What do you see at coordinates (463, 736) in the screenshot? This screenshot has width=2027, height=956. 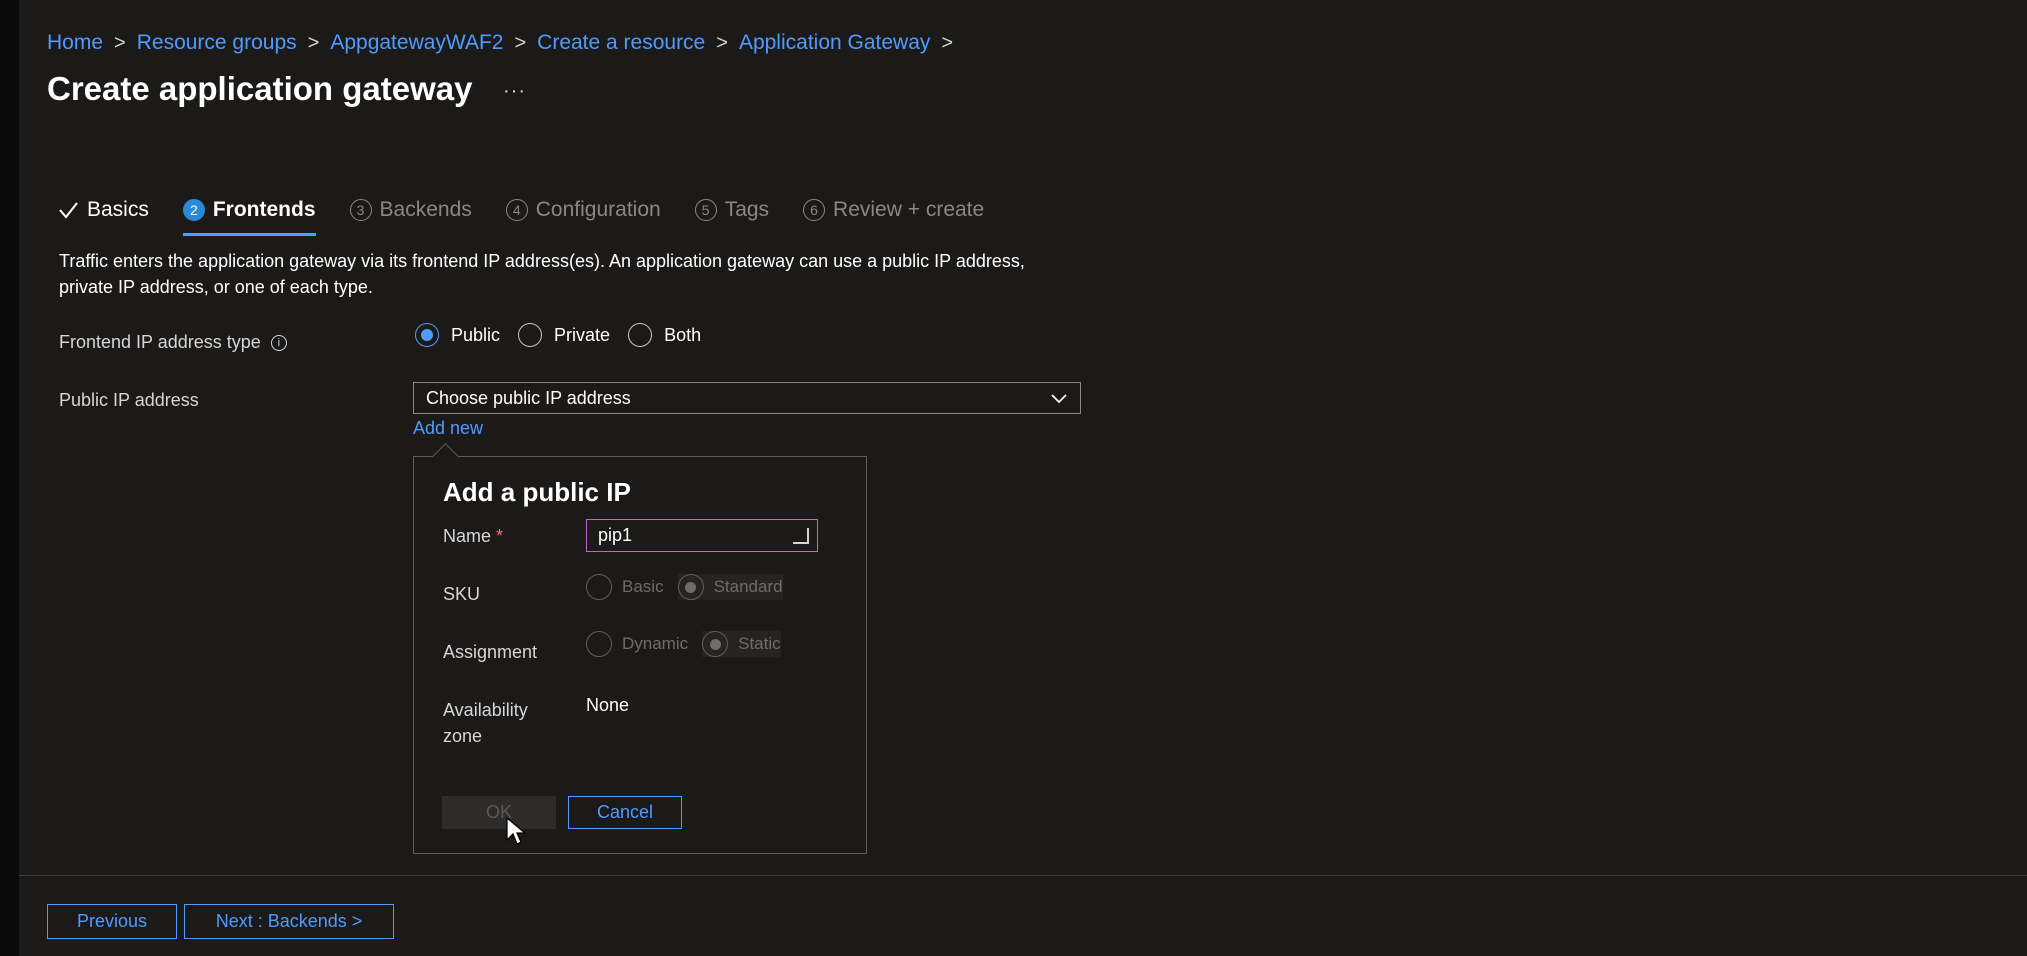 I see `zone-label-line: zone` at bounding box center [463, 736].